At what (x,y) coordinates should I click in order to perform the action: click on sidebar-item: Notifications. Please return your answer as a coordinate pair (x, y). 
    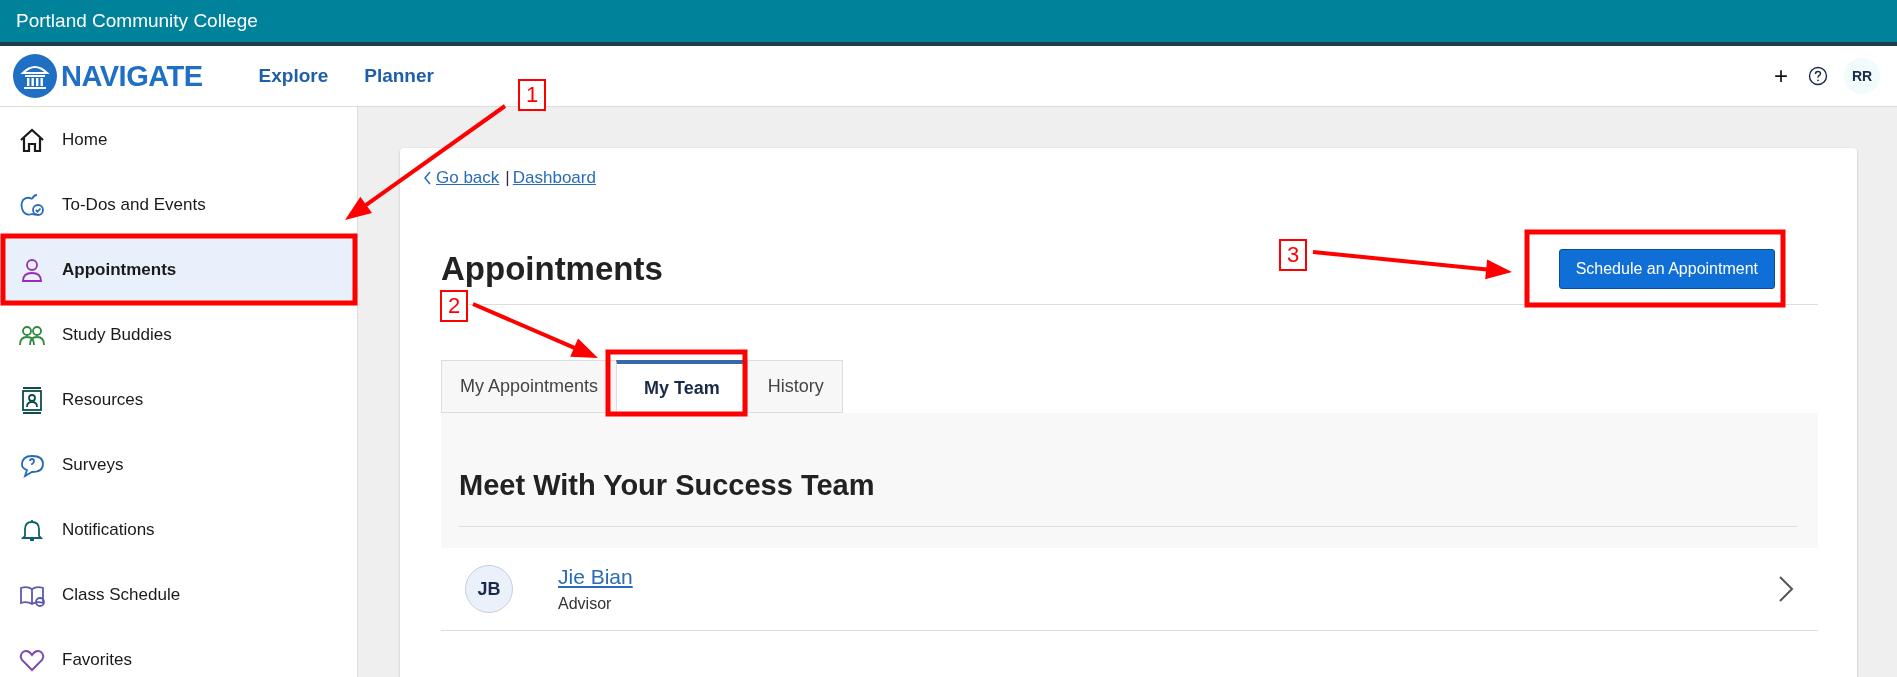
    Looking at the image, I should click on (178, 529).